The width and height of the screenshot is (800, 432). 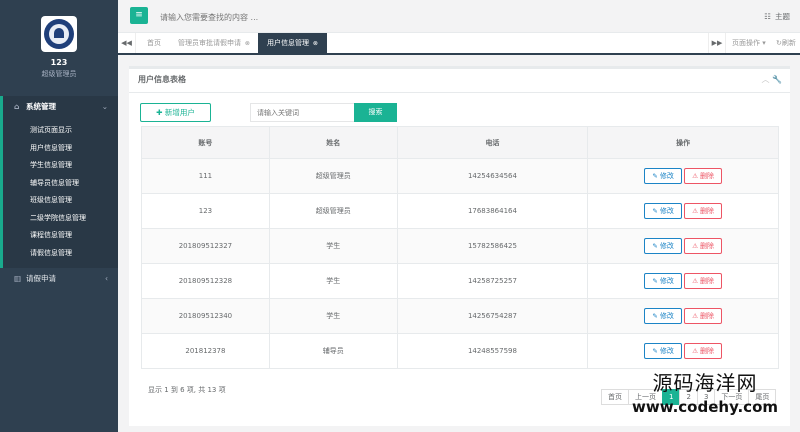 What do you see at coordinates (175, 112) in the screenshot?
I see `add-user-button: ✚ 新增用户` at bounding box center [175, 112].